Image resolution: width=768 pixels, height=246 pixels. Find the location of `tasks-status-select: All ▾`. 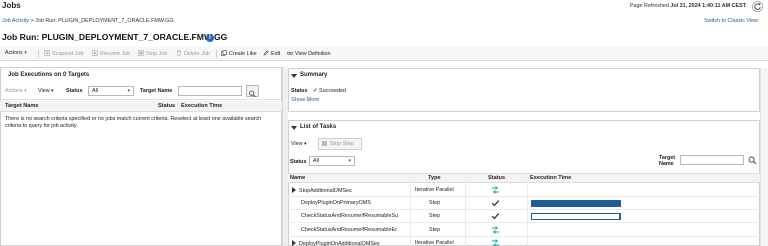

tasks-status-select: All ▾ is located at coordinates (332, 161).